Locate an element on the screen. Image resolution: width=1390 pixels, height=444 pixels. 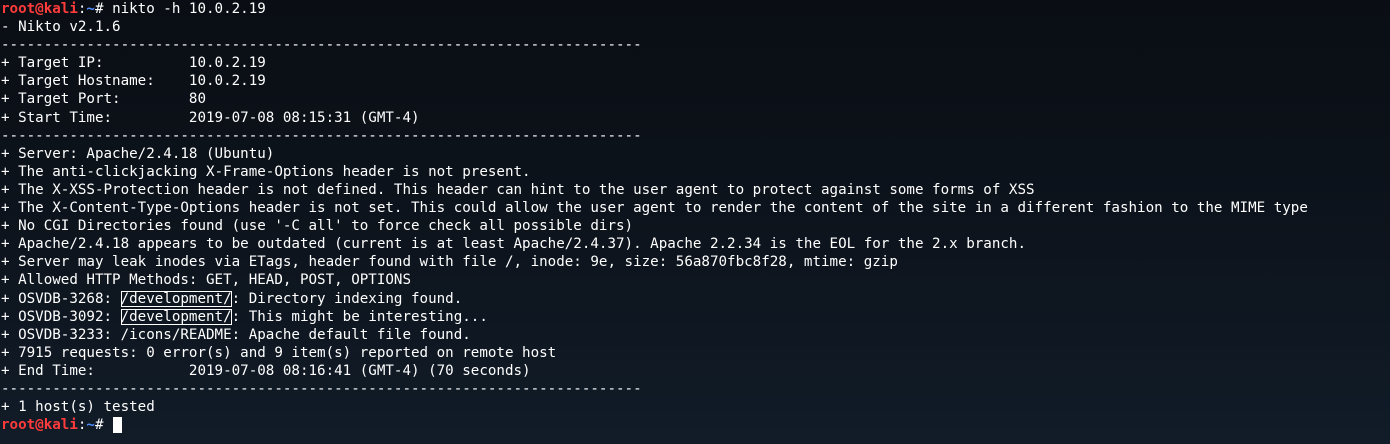
text-cursor is located at coordinates (118, 425).